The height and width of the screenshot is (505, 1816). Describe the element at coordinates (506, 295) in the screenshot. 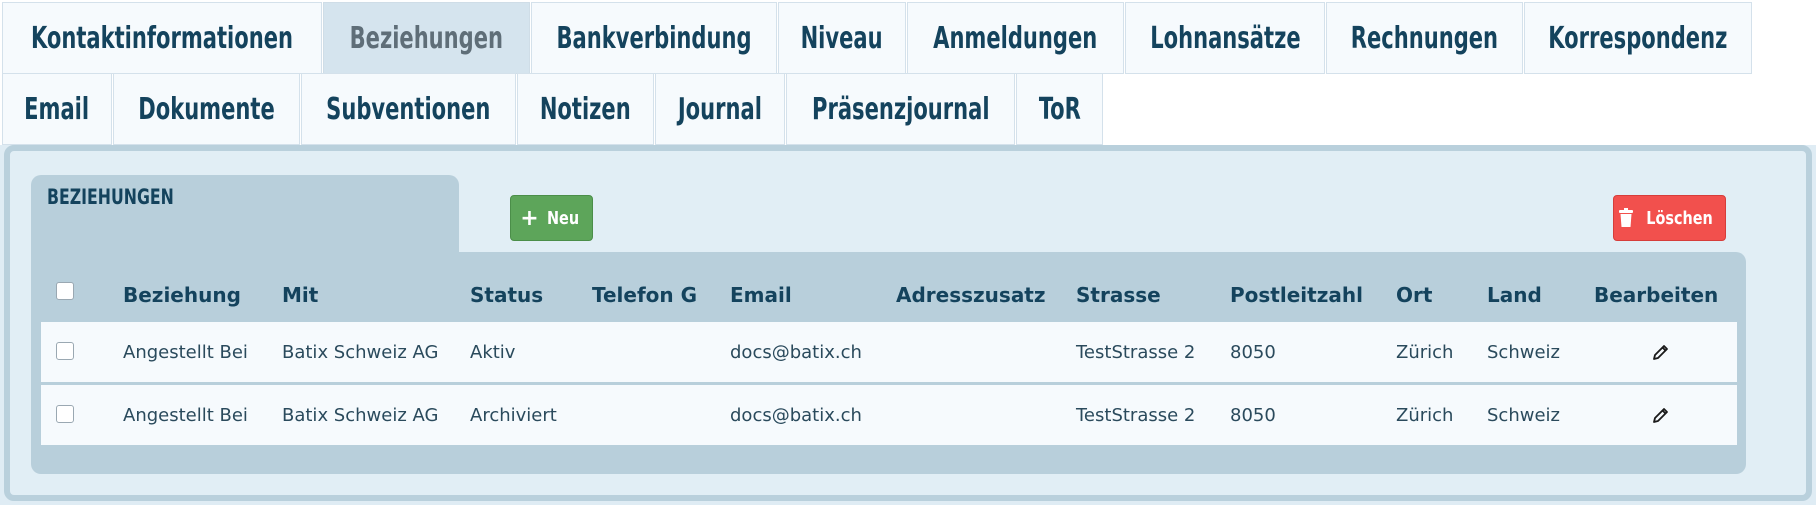

I see `header-status: Status` at that location.